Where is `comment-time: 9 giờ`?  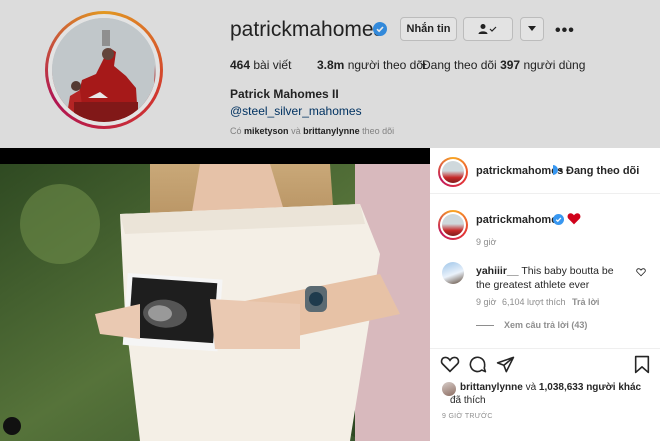
comment-time: 9 giờ is located at coordinates (486, 302).